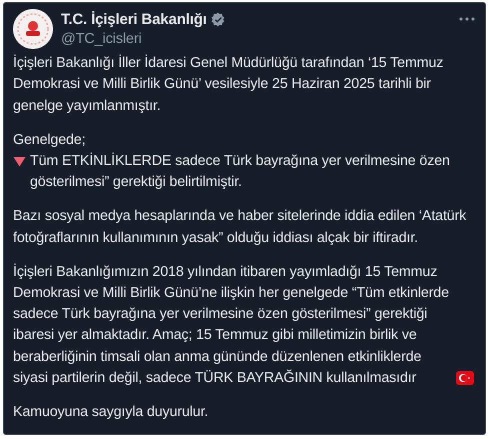 The image size is (489, 439). Describe the element at coordinates (49, 140) in the screenshot. I see `post-text: Genelgede;` at that location.